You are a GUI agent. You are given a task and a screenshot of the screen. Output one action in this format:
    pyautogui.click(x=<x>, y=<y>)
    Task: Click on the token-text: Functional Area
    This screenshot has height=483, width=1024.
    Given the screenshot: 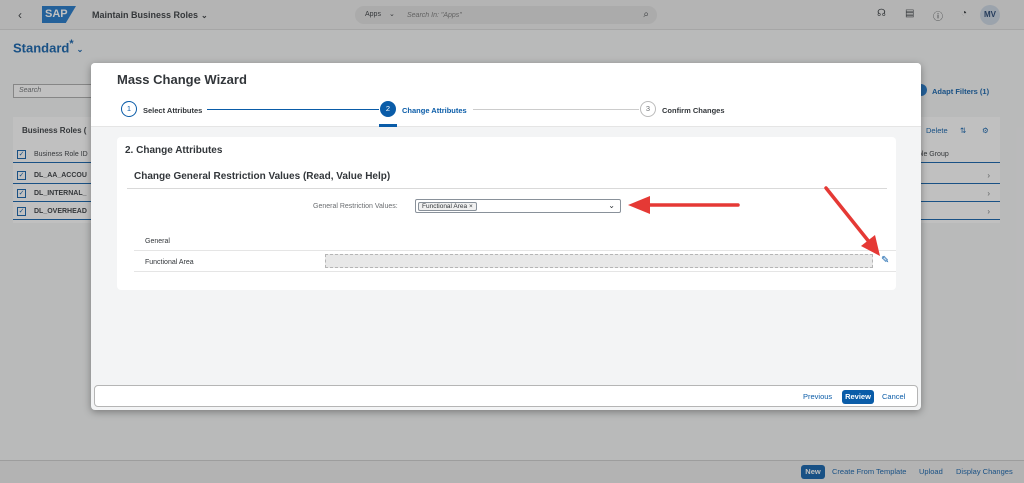 What is the action you would take?
    pyautogui.click(x=445, y=206)
    